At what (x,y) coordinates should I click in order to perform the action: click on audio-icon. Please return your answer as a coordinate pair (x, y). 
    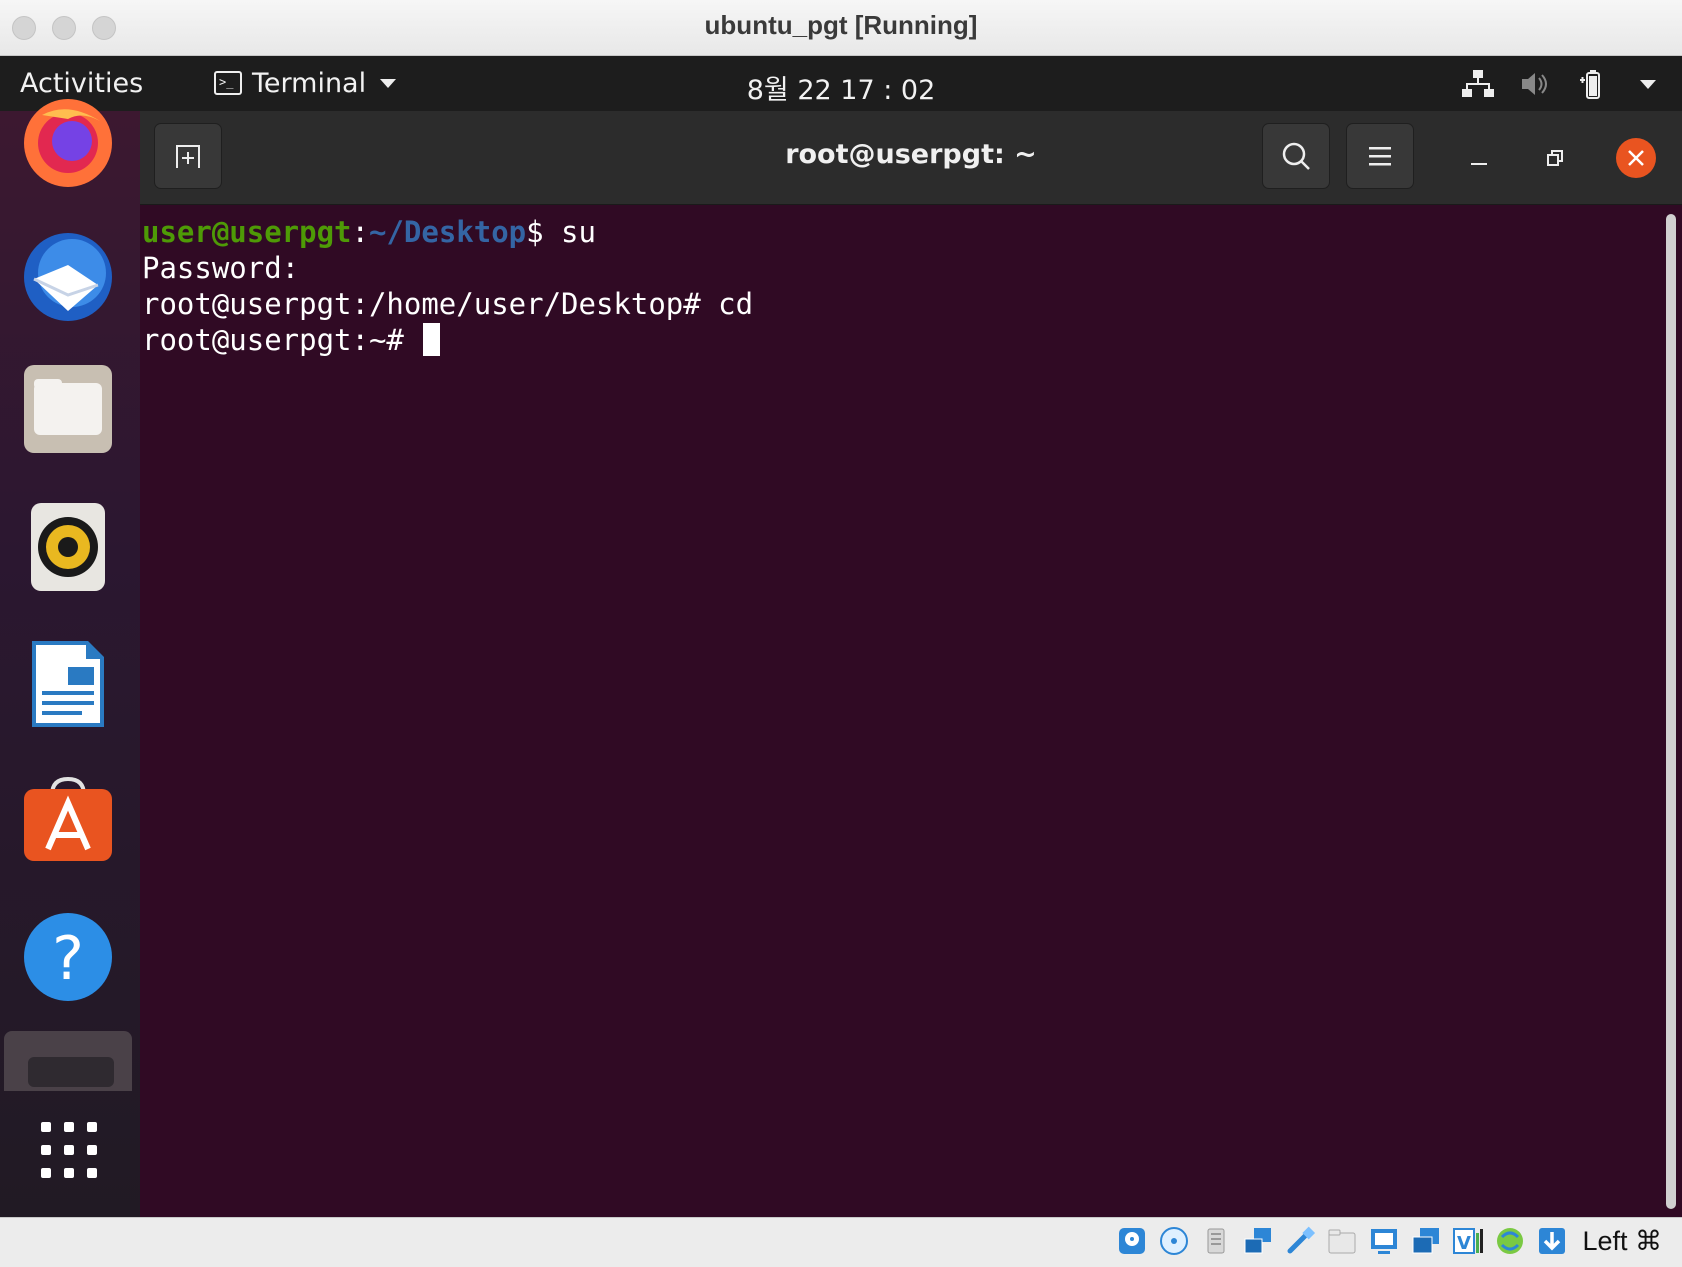
    Looking at the image, I should click on (1216, 1241).